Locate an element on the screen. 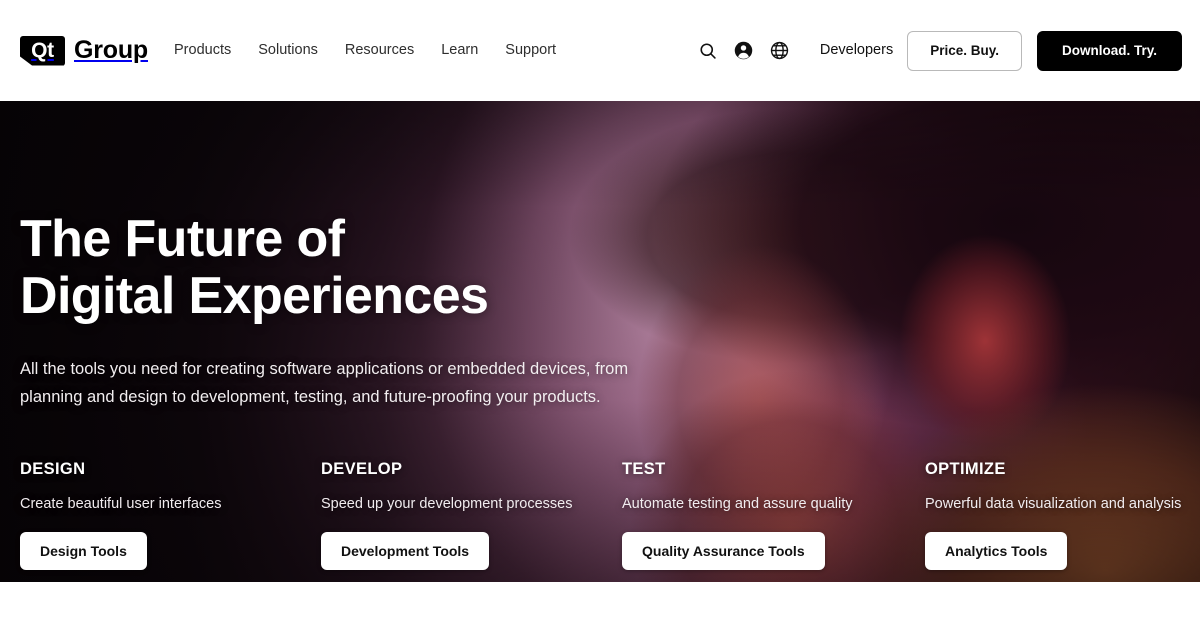 This screenshot has width=1200, height=630. download-try-button: Download. Try. is located at coordinates (1109, 50).